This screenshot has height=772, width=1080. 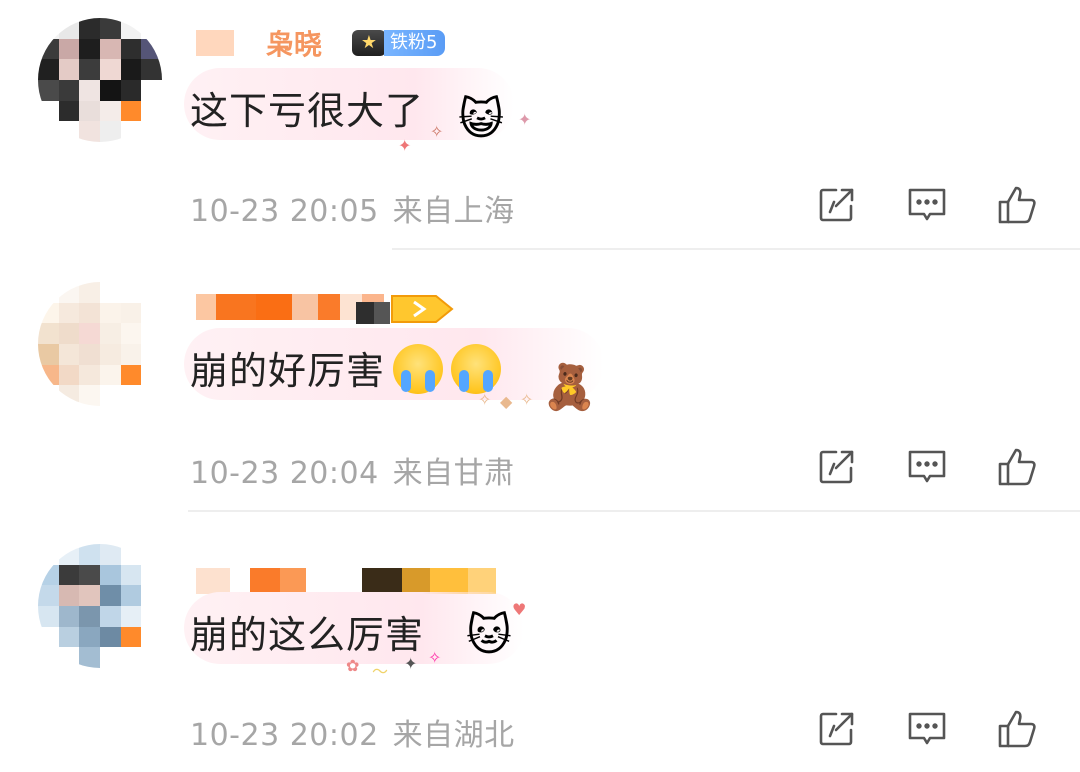 What do you see at coordinates (284, 473) in the screenshot?
I see `comment-time: 10-23 20:04` at bounding box center [284, 473].